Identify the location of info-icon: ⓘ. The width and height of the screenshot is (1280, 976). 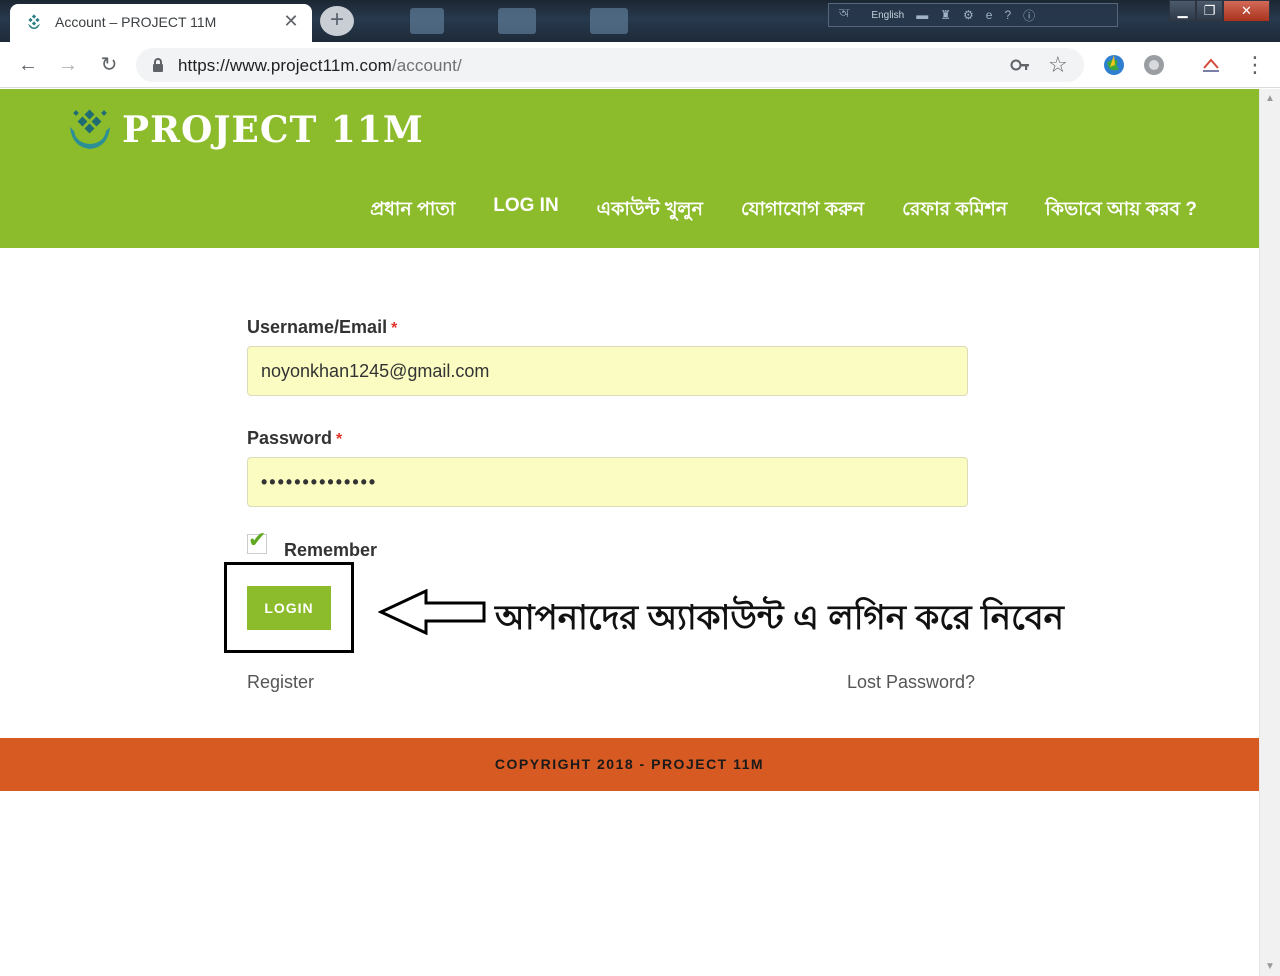
(1029, 15).